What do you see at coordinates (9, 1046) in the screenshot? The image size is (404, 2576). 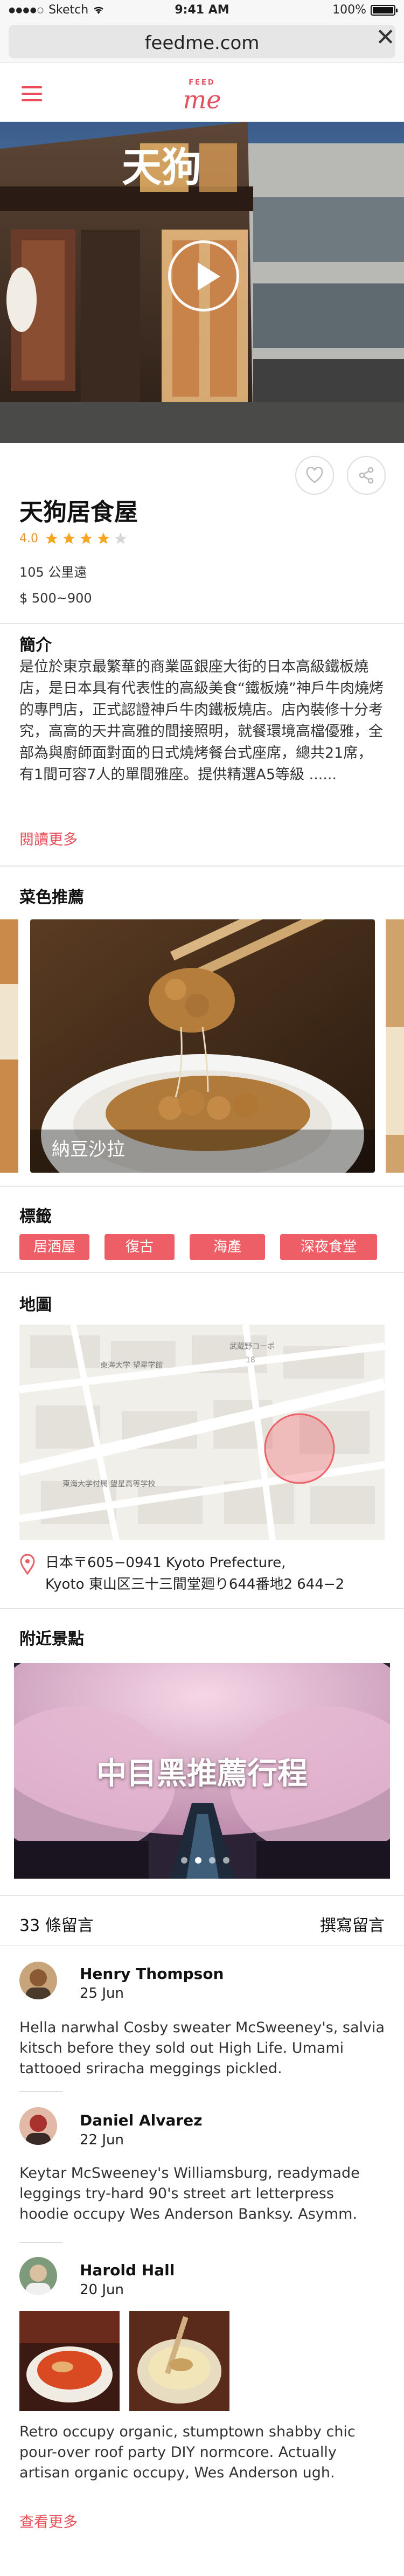 I see `prev-dish-peek` at bounding box center [9, 1046].